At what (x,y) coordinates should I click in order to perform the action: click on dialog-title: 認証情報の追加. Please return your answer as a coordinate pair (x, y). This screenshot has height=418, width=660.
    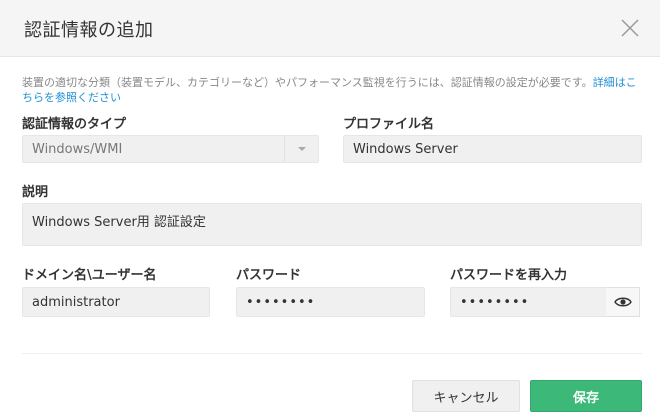
    Looking at the image, I should click on (89, 30).